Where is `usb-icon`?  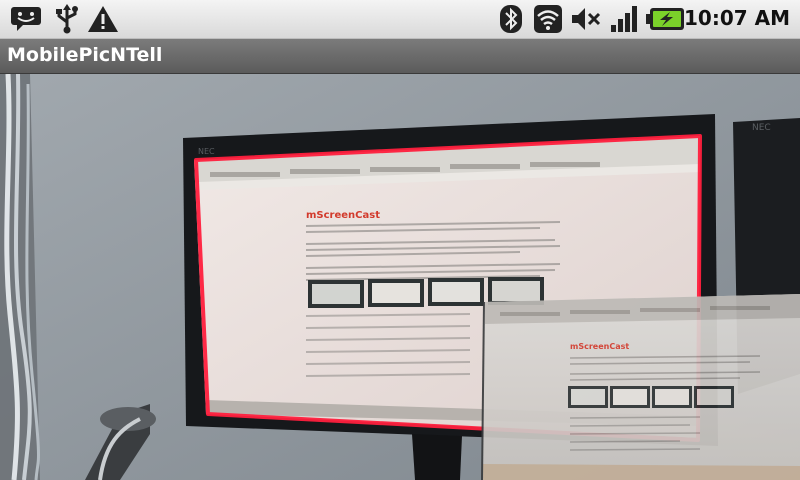
usb-icon is located at coordinates (67, 19).